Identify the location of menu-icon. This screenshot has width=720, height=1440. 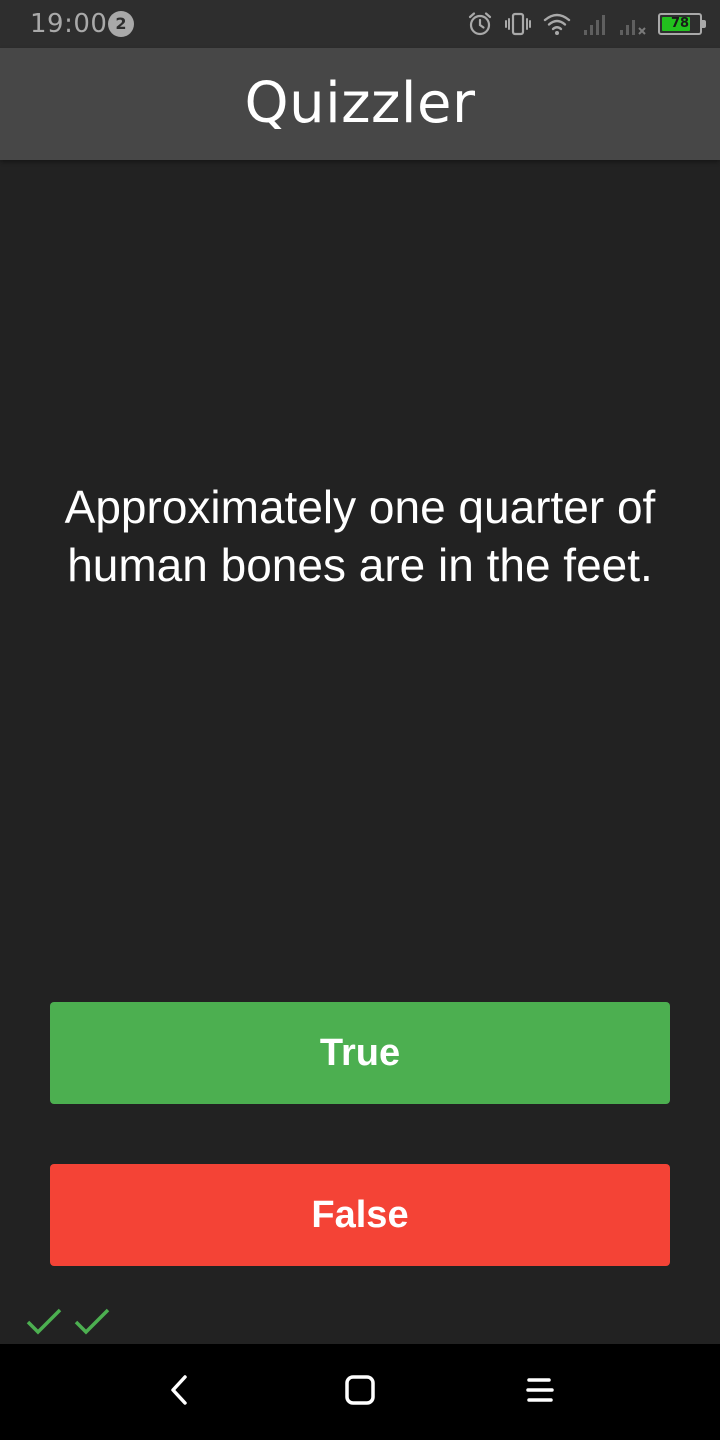
(540, 1392).